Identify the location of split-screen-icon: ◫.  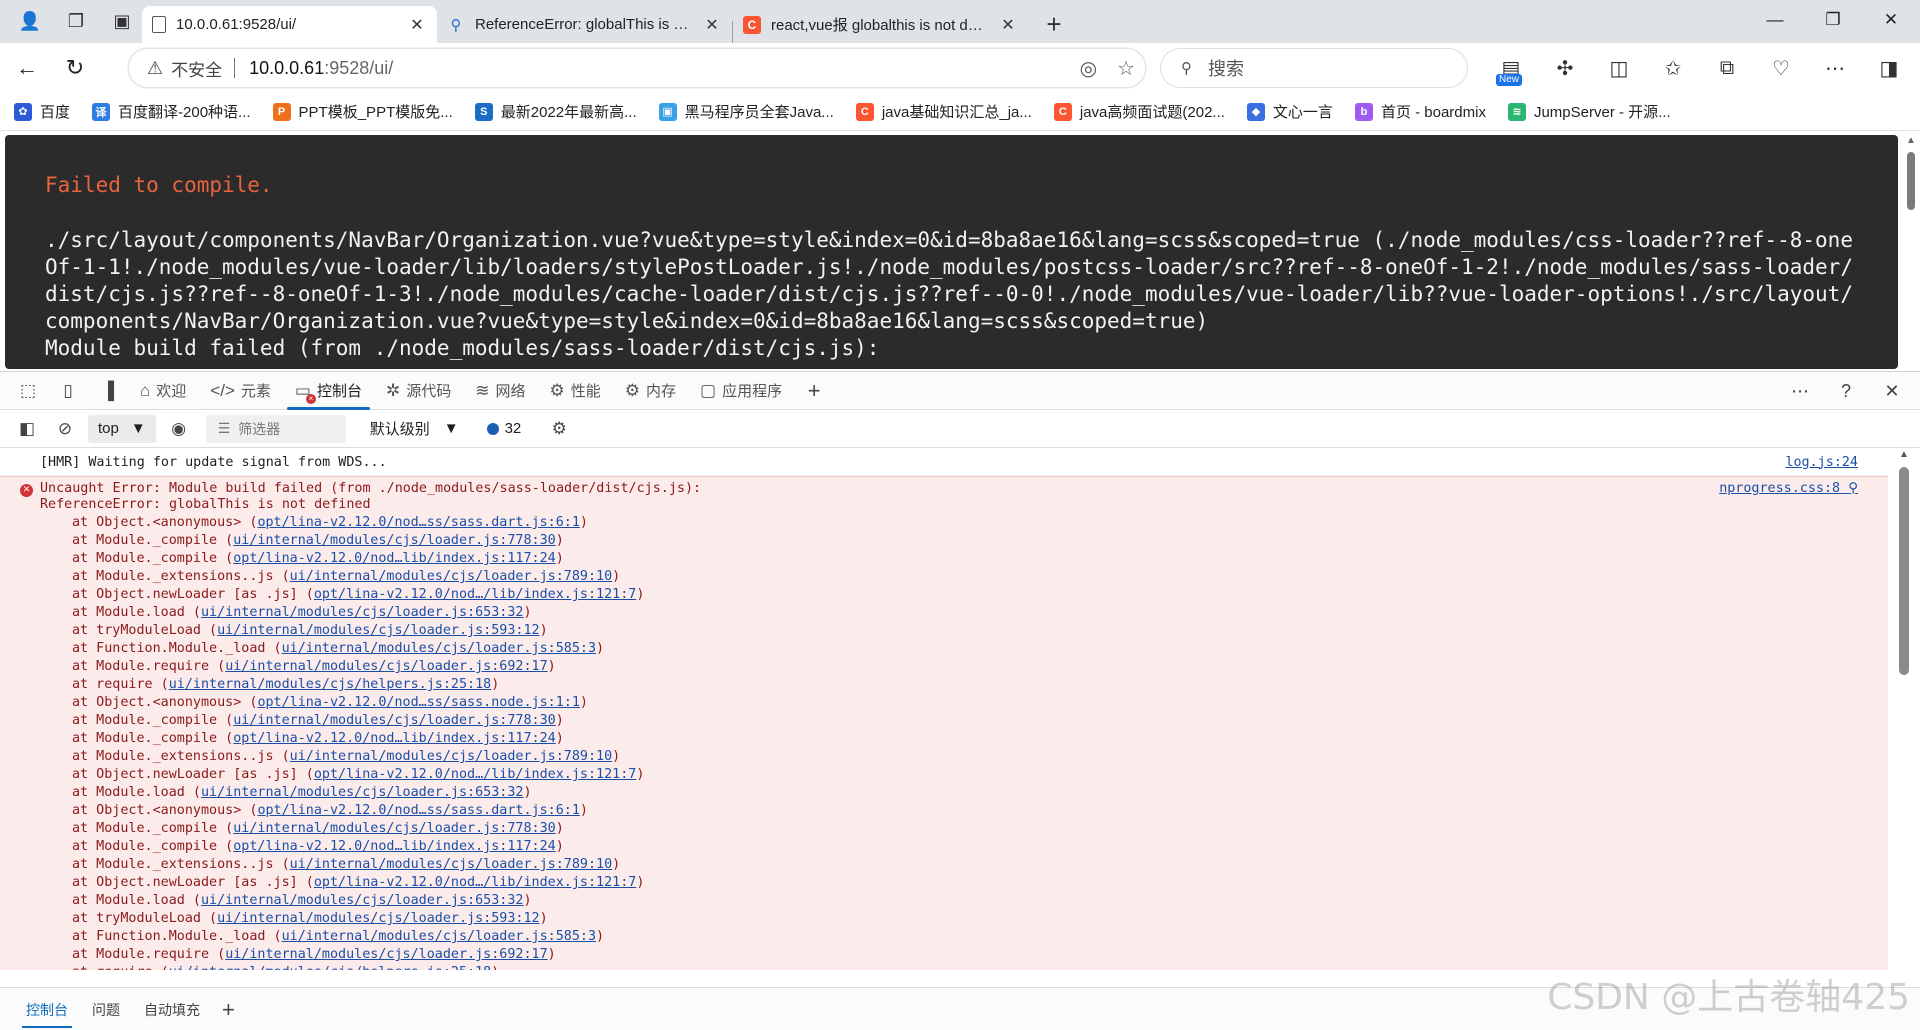
(1619, 68).